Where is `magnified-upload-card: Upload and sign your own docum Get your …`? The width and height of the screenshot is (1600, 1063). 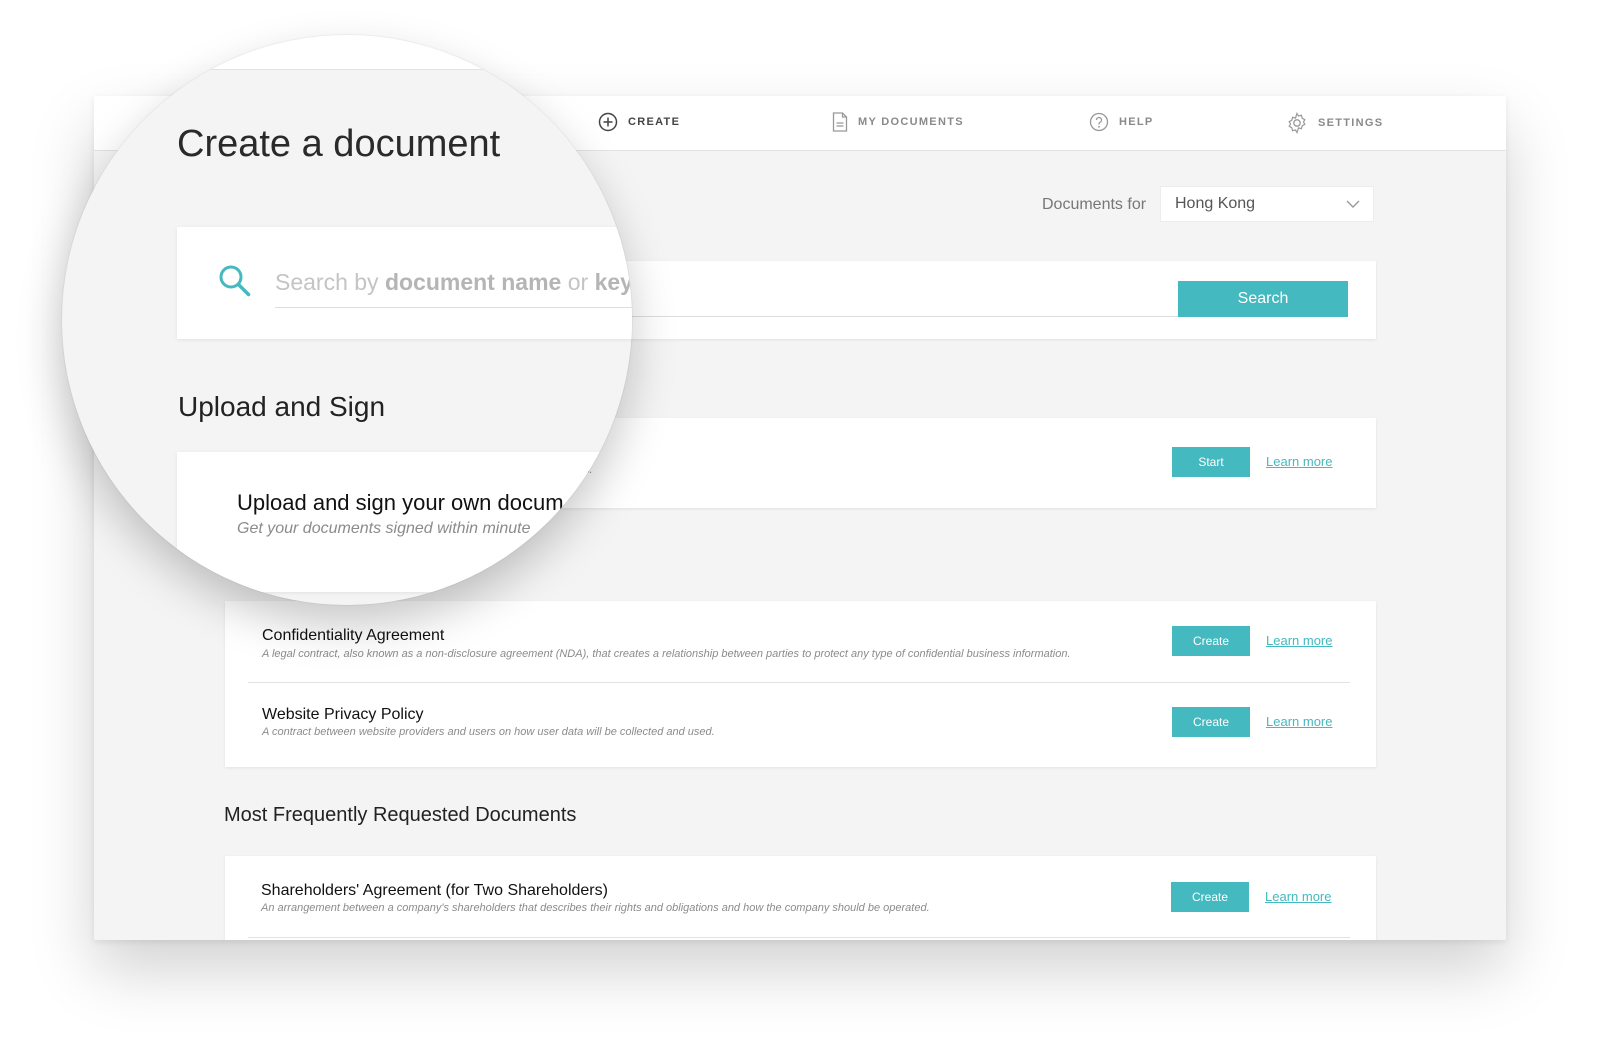 magnified-upload-card: Upload and sign your own docum Get your … is located at coordinates (404, 522).